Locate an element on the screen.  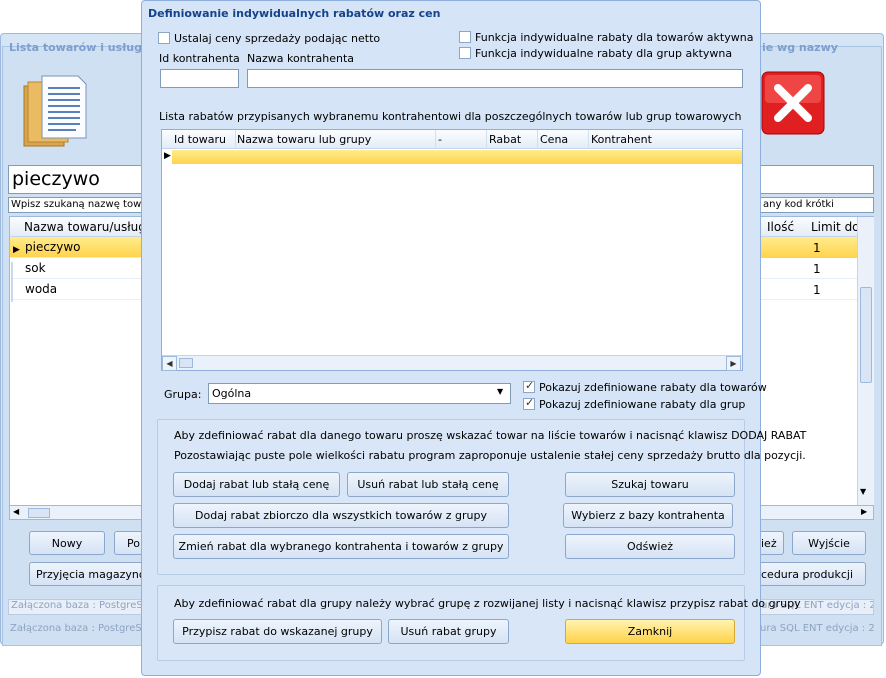
discount-grid-hscroll: ◀ ▶ is located at coordinates (452, 363).